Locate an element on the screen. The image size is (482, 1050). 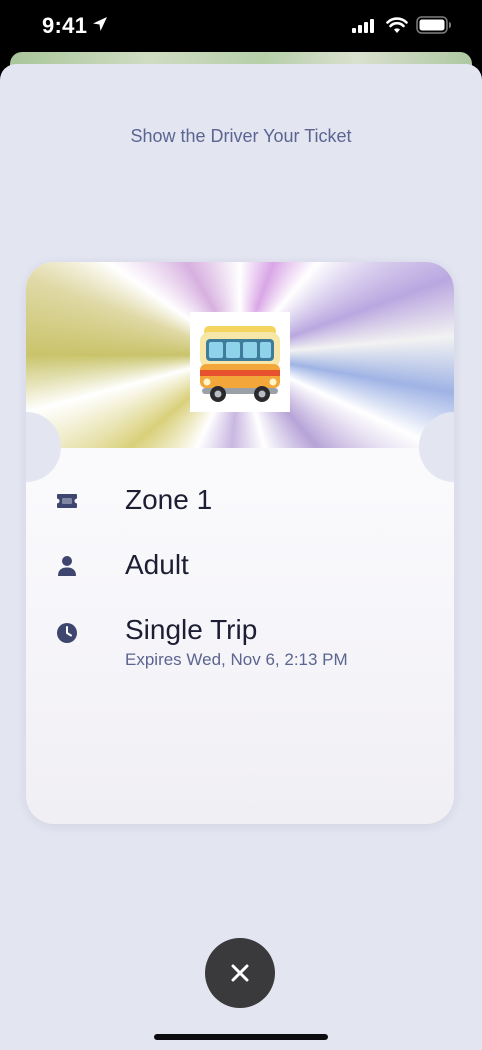
close-button is located at coordinates (240, 973).